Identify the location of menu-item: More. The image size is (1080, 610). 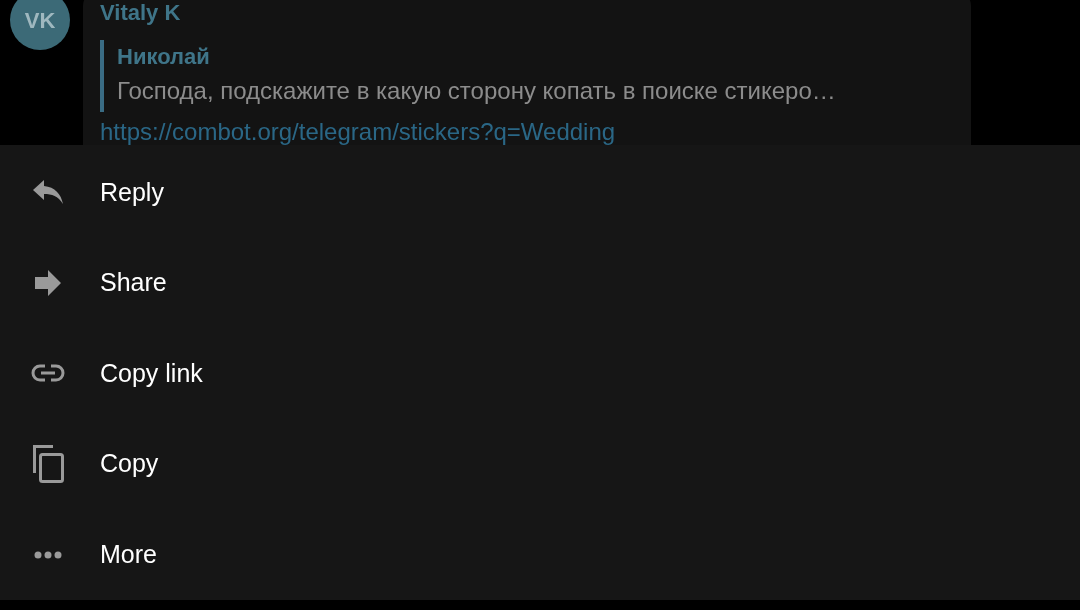
(540, 554).